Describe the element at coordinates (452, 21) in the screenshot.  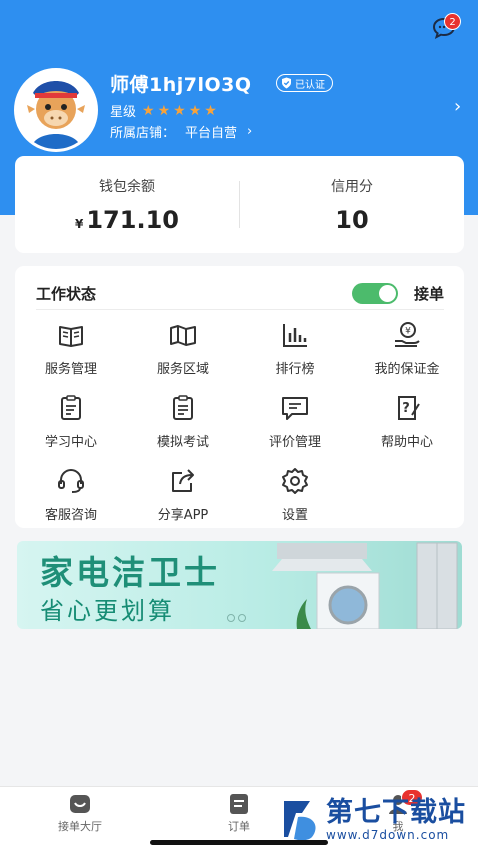
I see `message-badge: 2` at that location.